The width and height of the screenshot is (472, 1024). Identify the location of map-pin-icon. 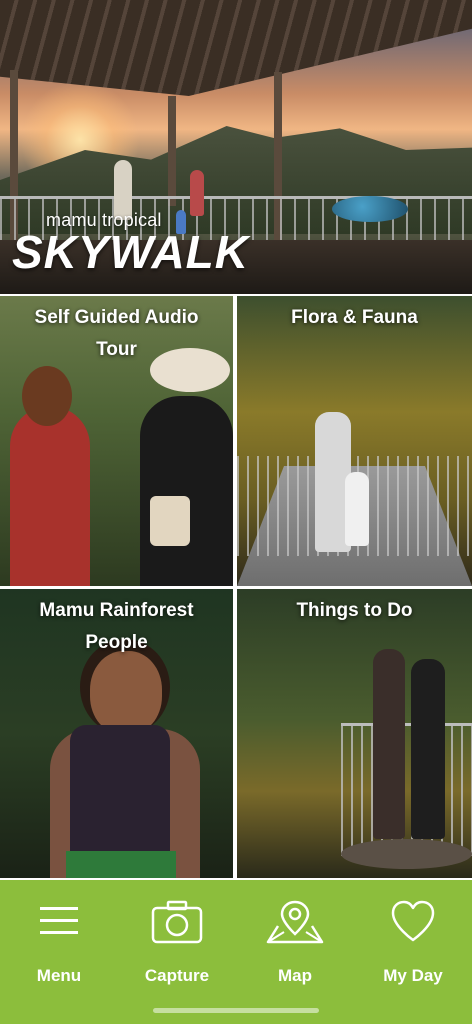
(295, 924).